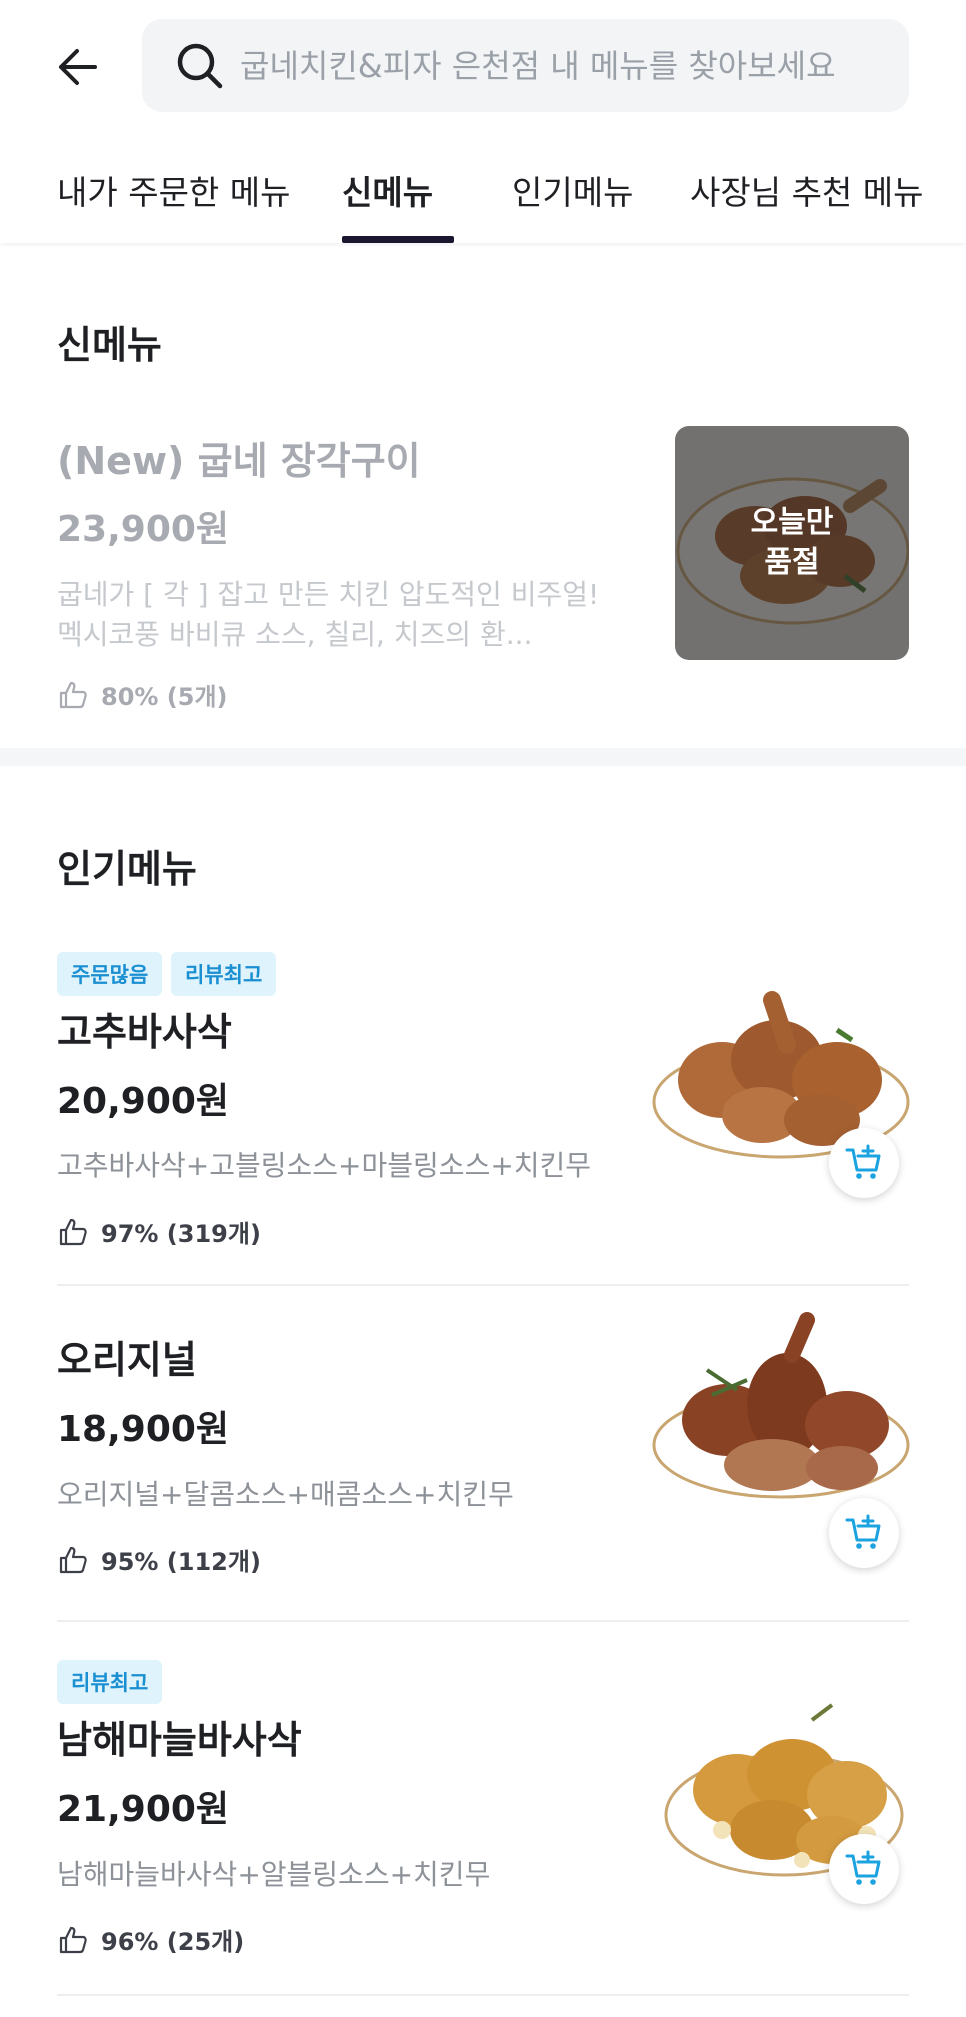 Image resolution: width=966 pixels, height=2017 pixels. Describe the element at coordinates (807, 190) in the screenshot. I see `tab-owner-recommend: 사장님 추천 메뉴` at that location.